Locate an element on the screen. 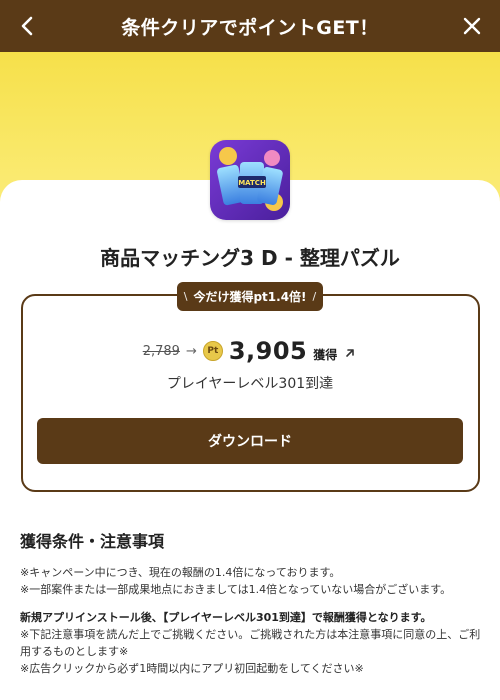 This screenshot has width=500, height=700. note-line: ※広告クリックから必ず1時間以内にアプリ初回起動をしてください※ is located at coordinates (192, 668).